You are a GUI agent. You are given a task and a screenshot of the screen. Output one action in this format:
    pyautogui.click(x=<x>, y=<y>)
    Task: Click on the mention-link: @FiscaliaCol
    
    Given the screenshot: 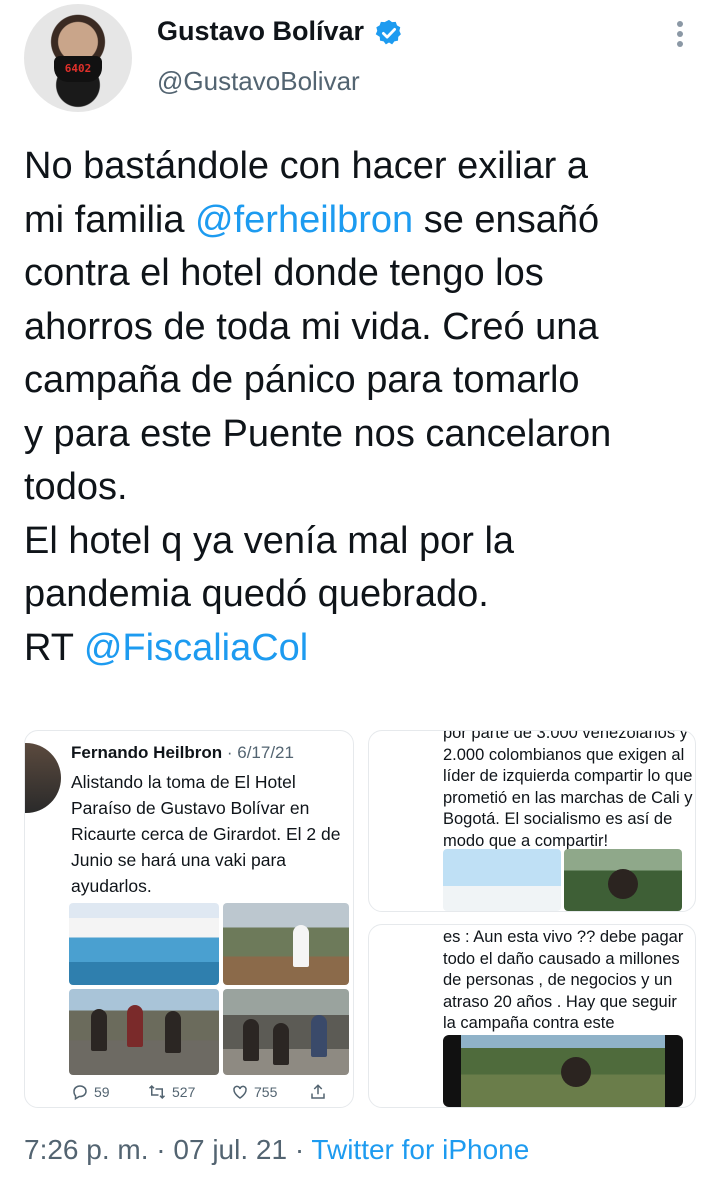 What is the action you would take?
    pyautogui.click(x=196, y=648)
    